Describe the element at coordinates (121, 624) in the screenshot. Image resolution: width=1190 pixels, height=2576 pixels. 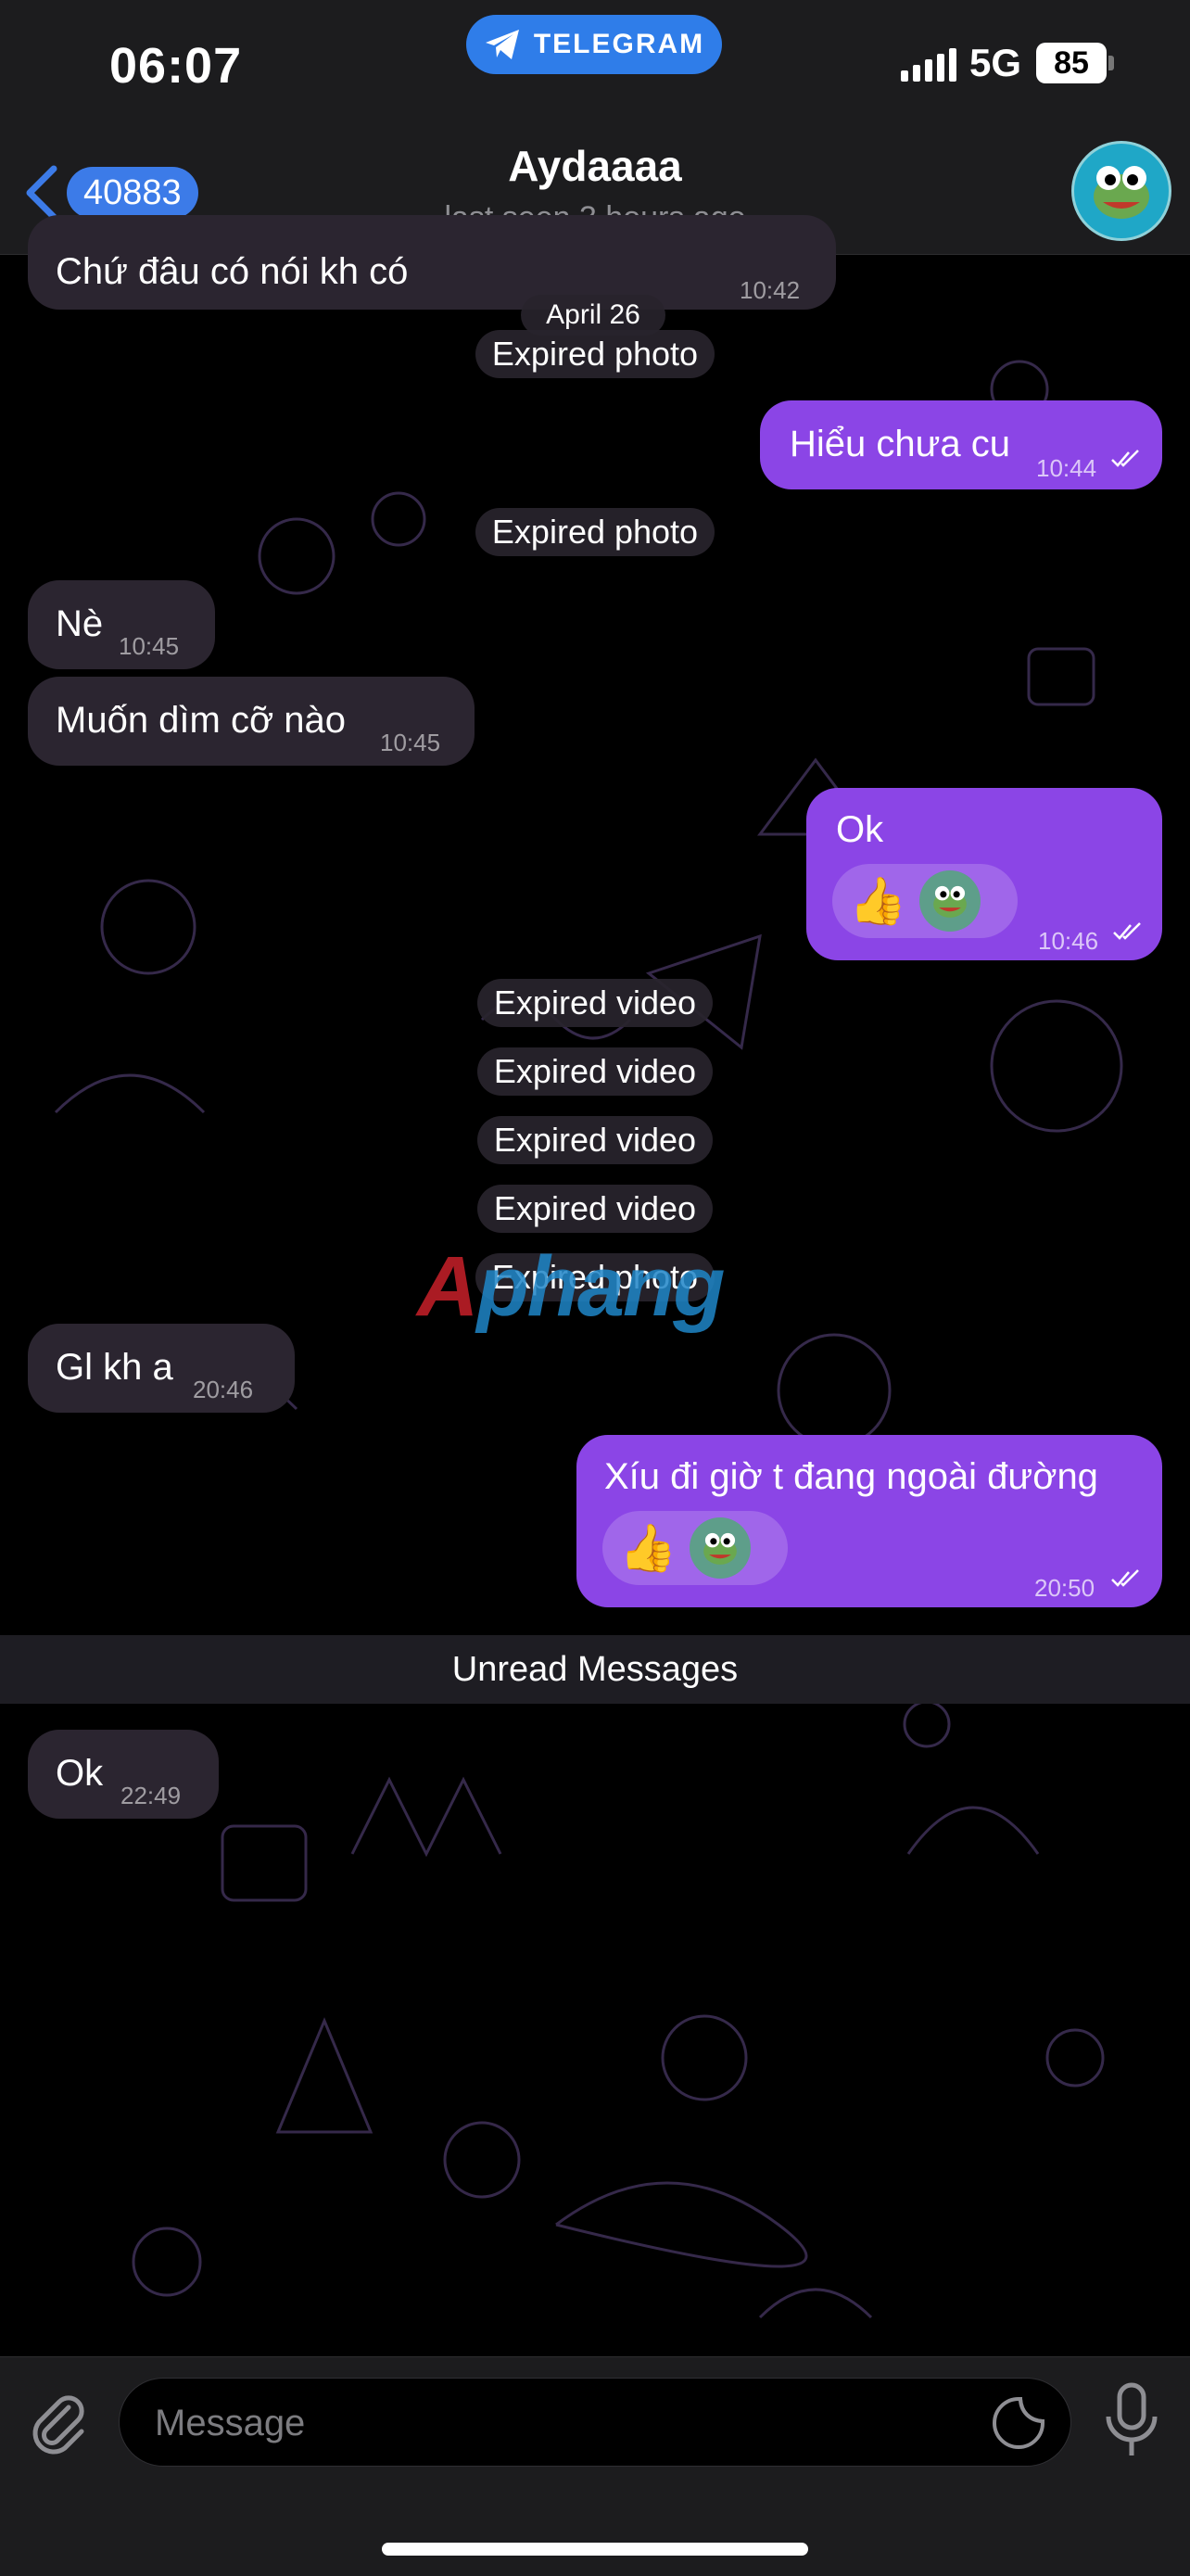
I see `message-bubble-incoming: Nè 10:45` at that location.